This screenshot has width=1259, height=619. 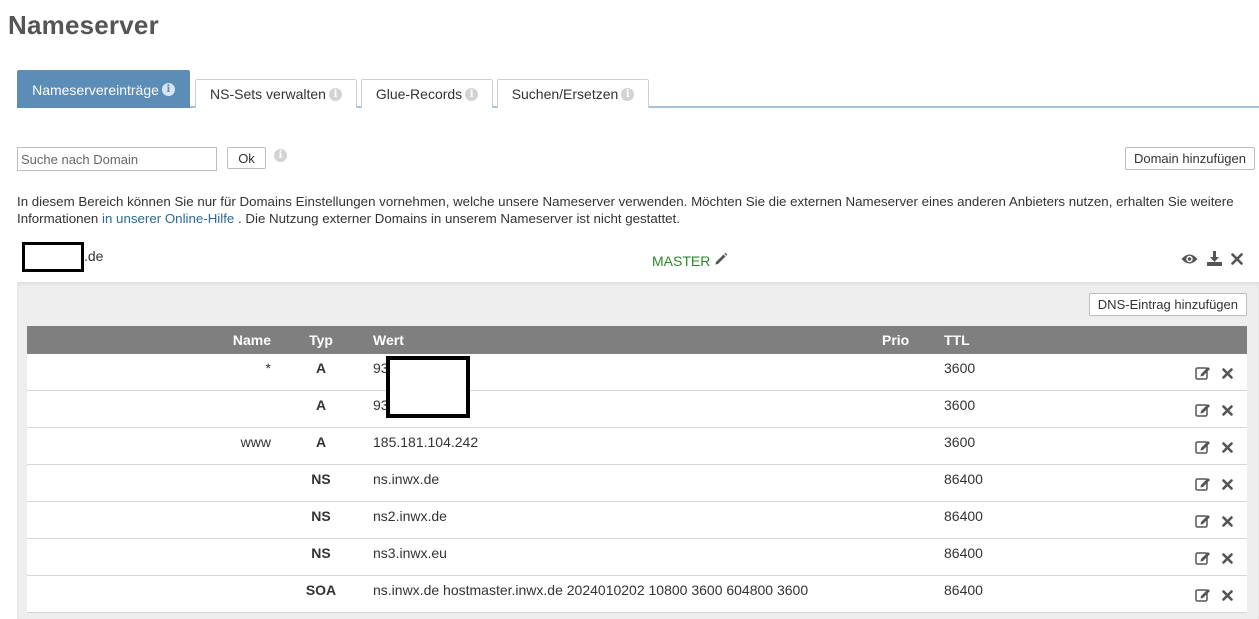 What do you see at coordinates (1167, 304) in the screenshot?
I see `add-dns-entry-button: DNS-Eintrag hinzufügen` at bounding box center [1167, 304].